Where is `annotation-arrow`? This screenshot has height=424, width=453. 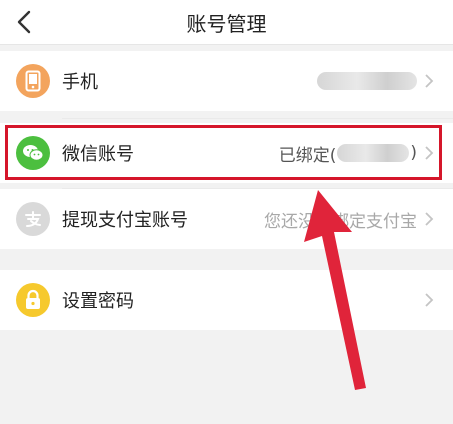
annotation-arrow is located at coordinates (335, 290).